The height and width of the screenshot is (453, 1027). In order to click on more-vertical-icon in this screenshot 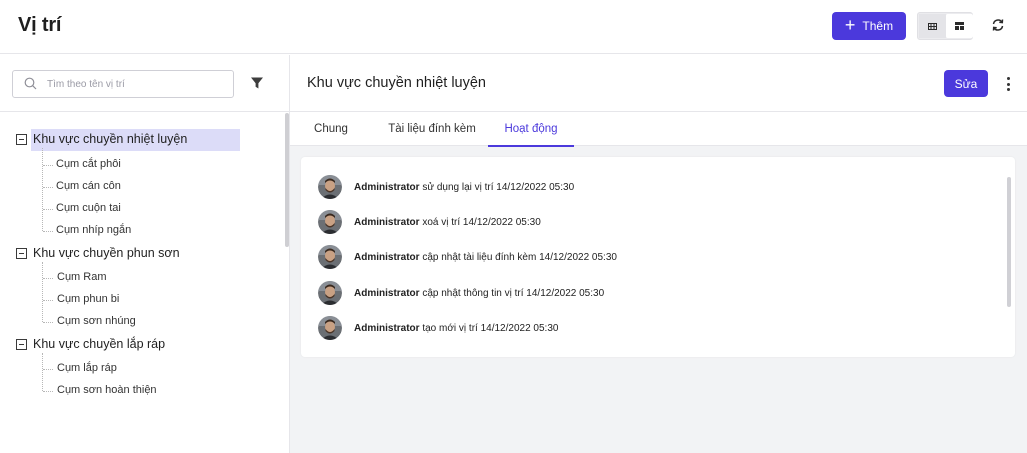, I will do `click(1008, 84)`.